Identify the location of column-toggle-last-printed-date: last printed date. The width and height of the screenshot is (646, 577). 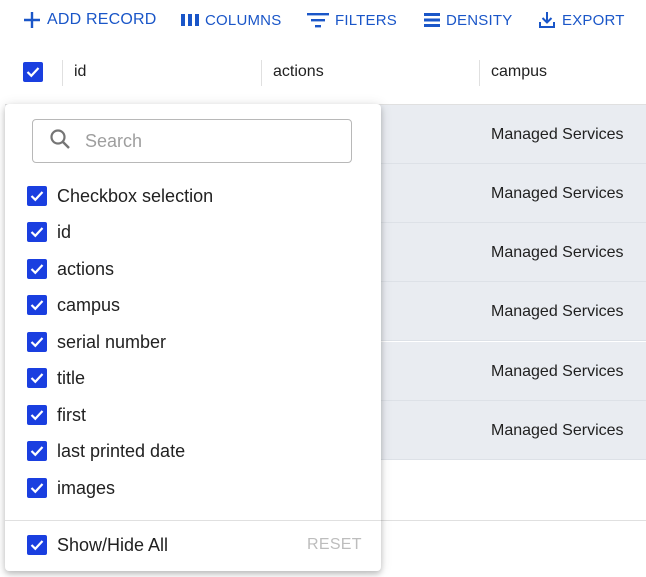
(106, 451).